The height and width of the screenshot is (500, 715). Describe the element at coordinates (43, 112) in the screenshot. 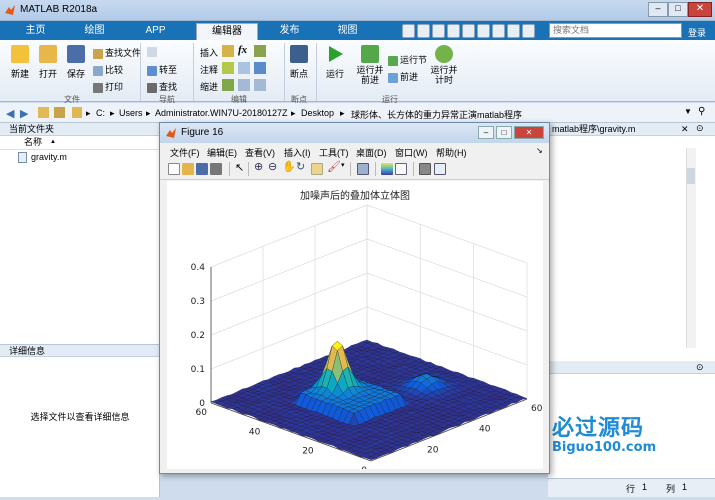

I see `up-folder-icon` at that location.